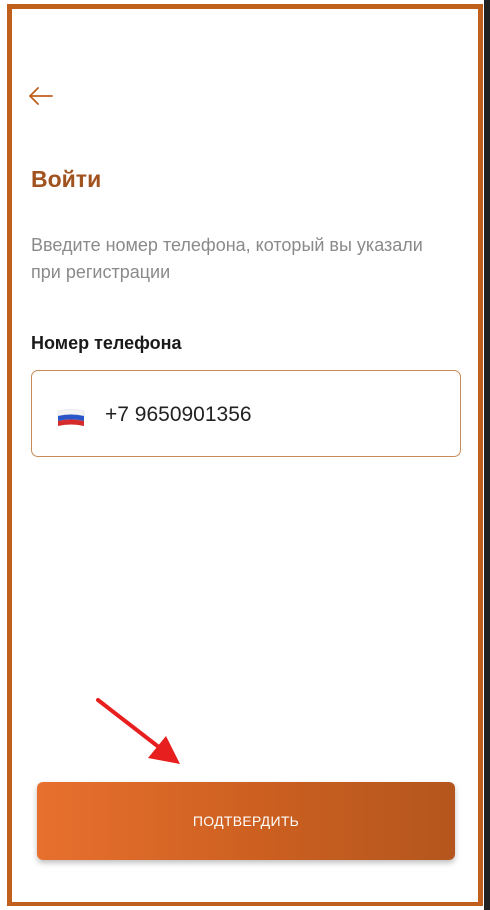 This screenshot has width=490, height=910. Describe the element at coordinates (245, 904) in the screenshot. I see `frame-bottom-border` at that location.